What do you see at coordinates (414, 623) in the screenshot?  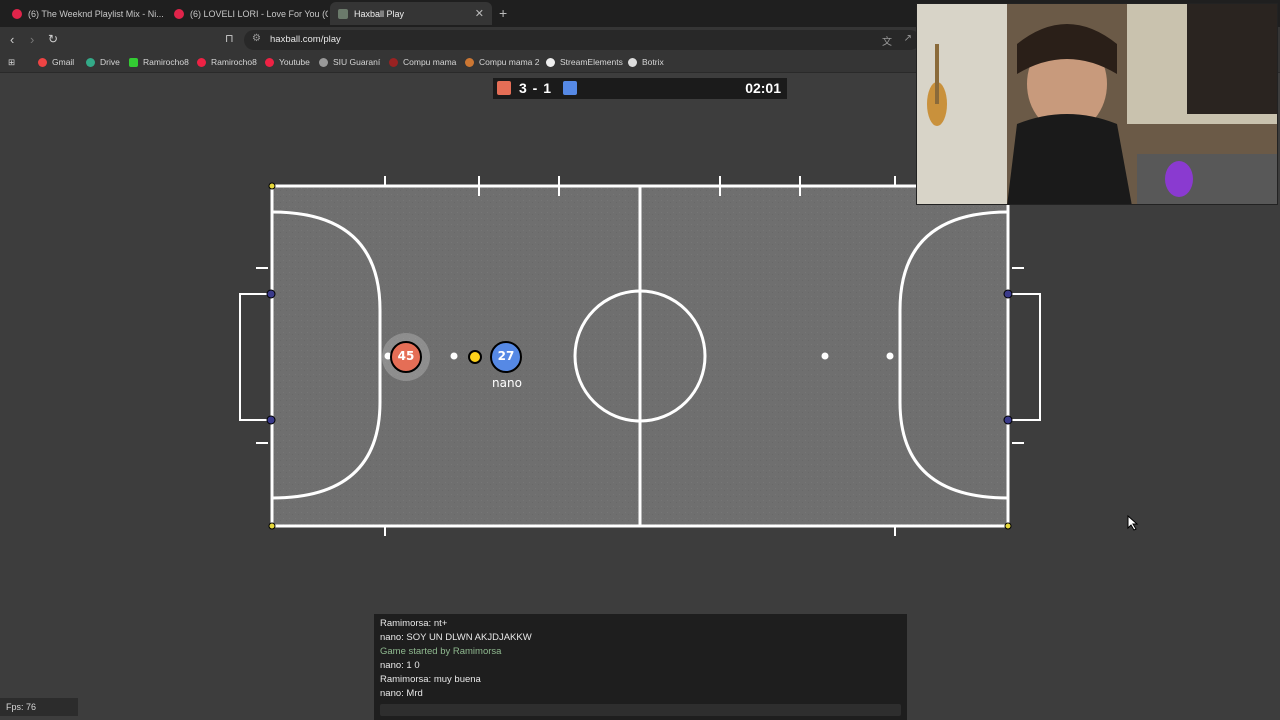 I see `chat-message: Ramimorsa: nt+` at bounding box center [414, 623].